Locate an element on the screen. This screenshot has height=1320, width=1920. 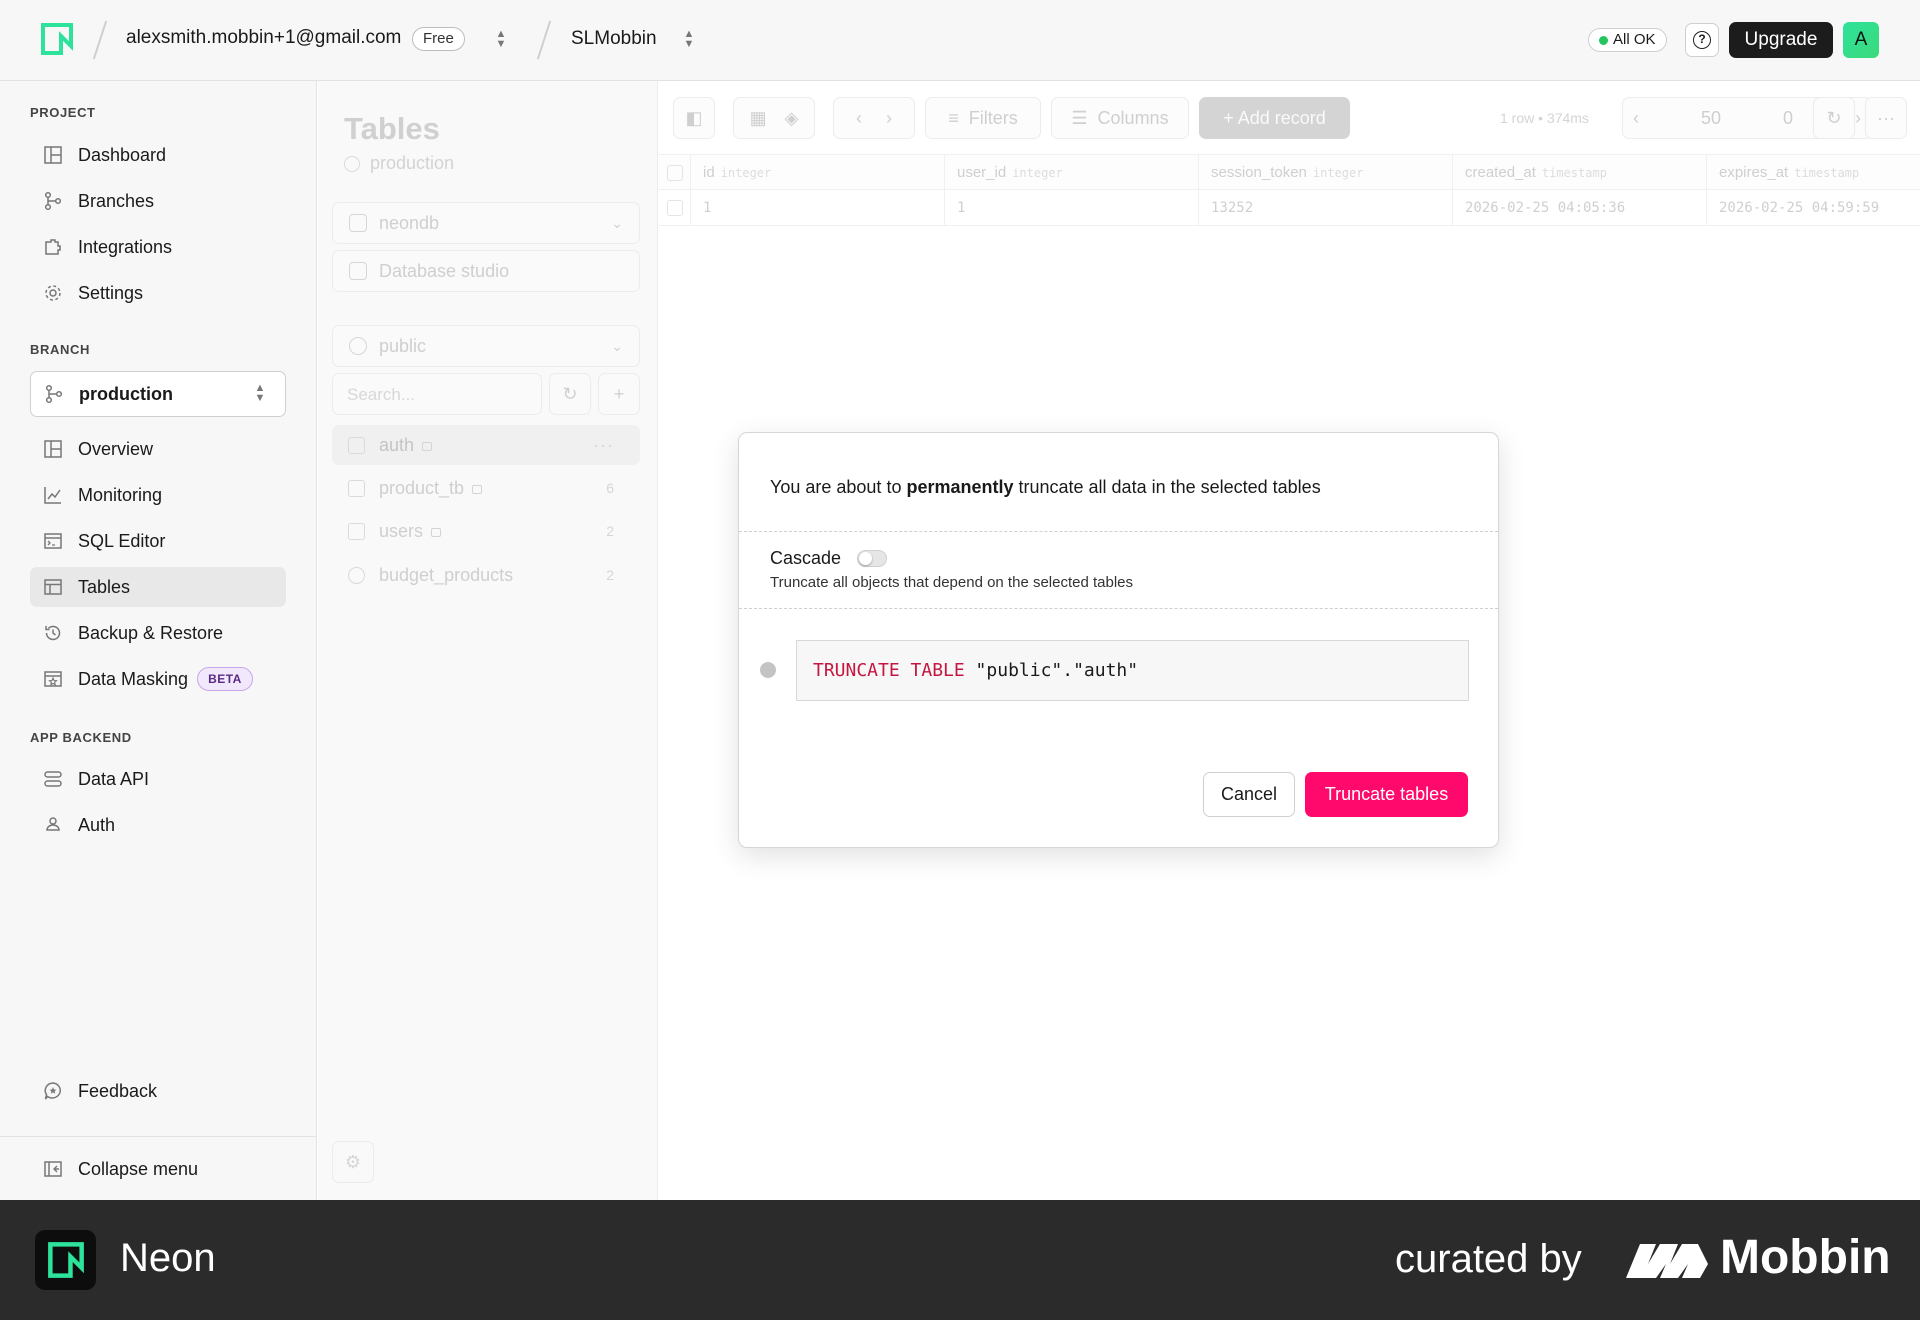
sidebar-item-overview: Overview is located at coordinates (158, 449).